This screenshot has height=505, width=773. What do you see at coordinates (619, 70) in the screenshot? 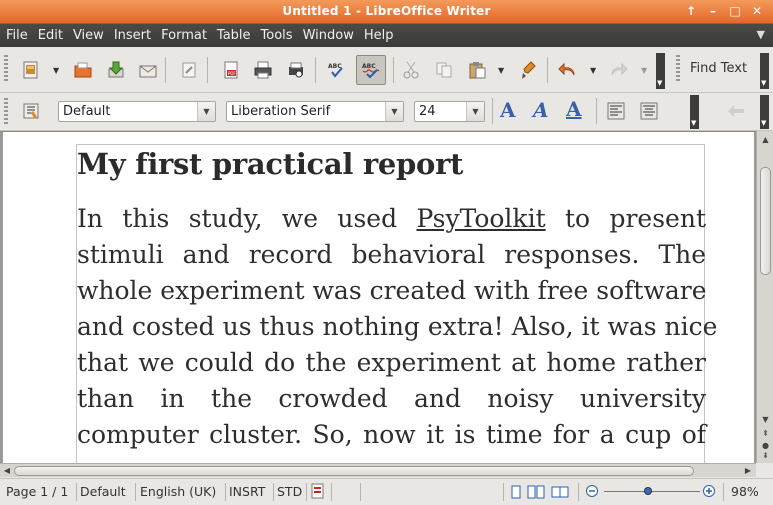
I see `redo-icon` at bounding box center [619, 70].